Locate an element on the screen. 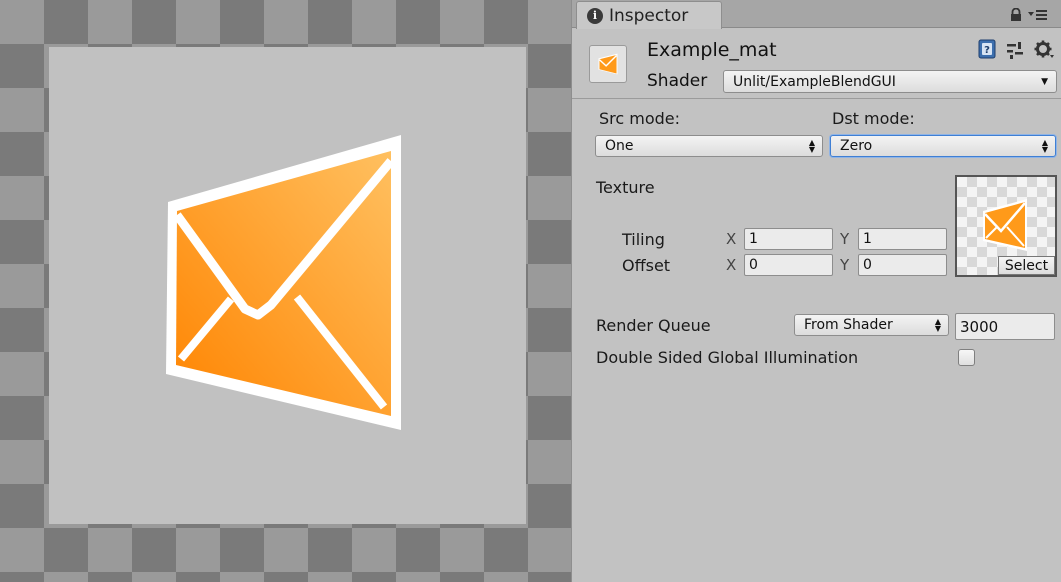  src-mode-value: One is located at coordinates (619, 146).